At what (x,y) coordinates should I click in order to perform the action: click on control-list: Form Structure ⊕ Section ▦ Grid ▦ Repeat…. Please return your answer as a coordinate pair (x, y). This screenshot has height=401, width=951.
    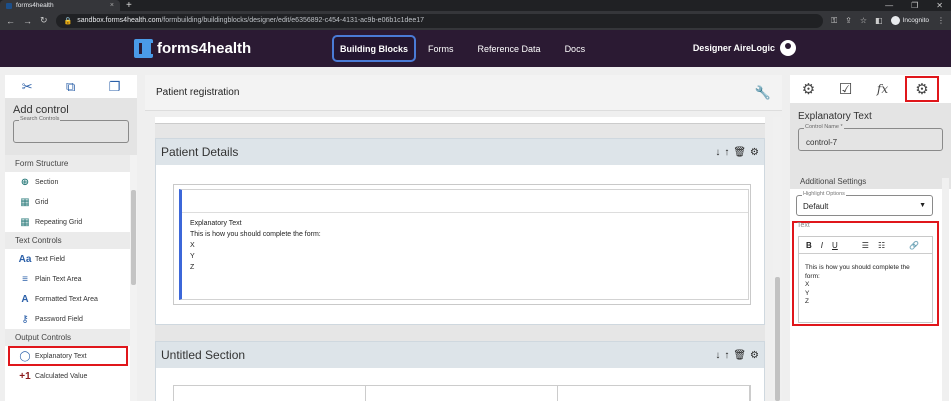
    Looking at the image, I should click on (67, 270).